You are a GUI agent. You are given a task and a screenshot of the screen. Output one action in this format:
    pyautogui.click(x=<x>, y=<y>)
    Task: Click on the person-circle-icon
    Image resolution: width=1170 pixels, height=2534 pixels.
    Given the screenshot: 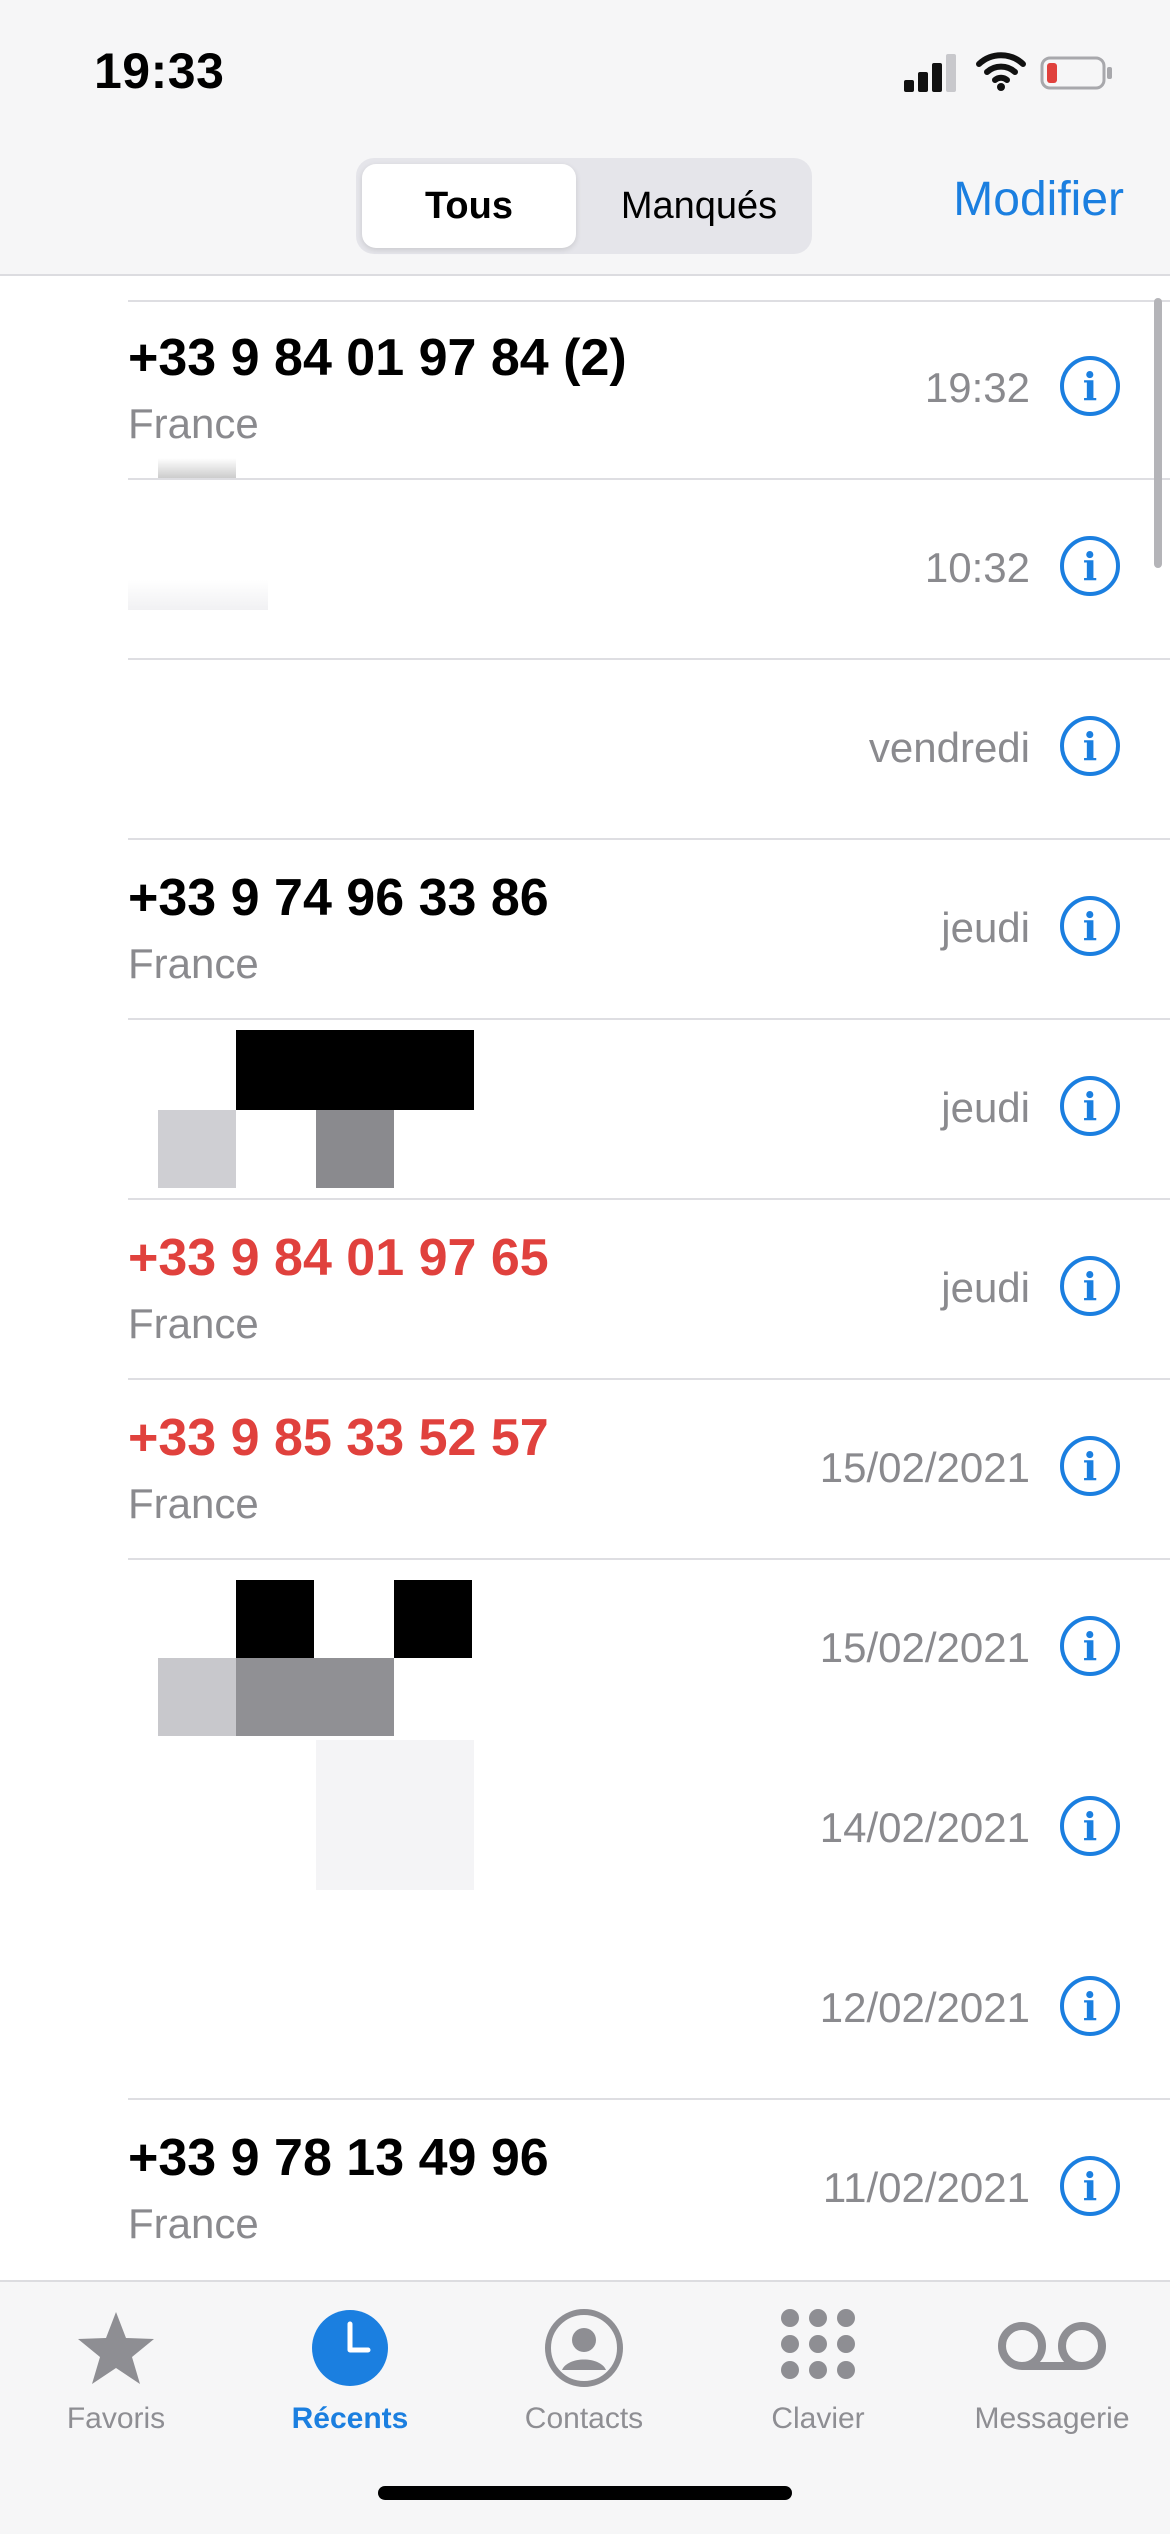 What is the action you would take?
    pyautogui.click(x=584, y=2348)
    